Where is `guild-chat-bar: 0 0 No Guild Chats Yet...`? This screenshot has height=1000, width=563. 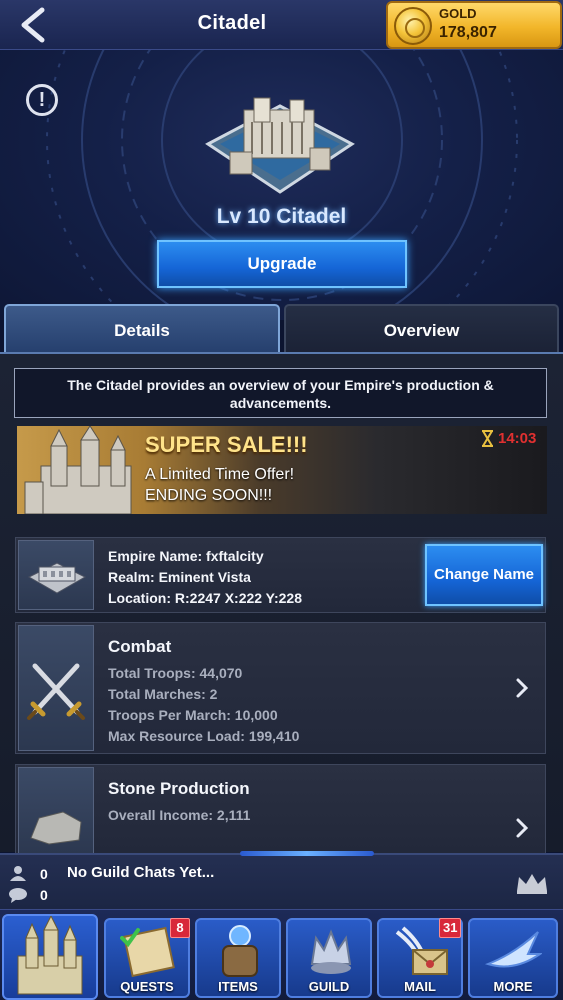
guild-chat-bar: 0 0 No Guild Chats Yet... is located at coordinates (281, 880).